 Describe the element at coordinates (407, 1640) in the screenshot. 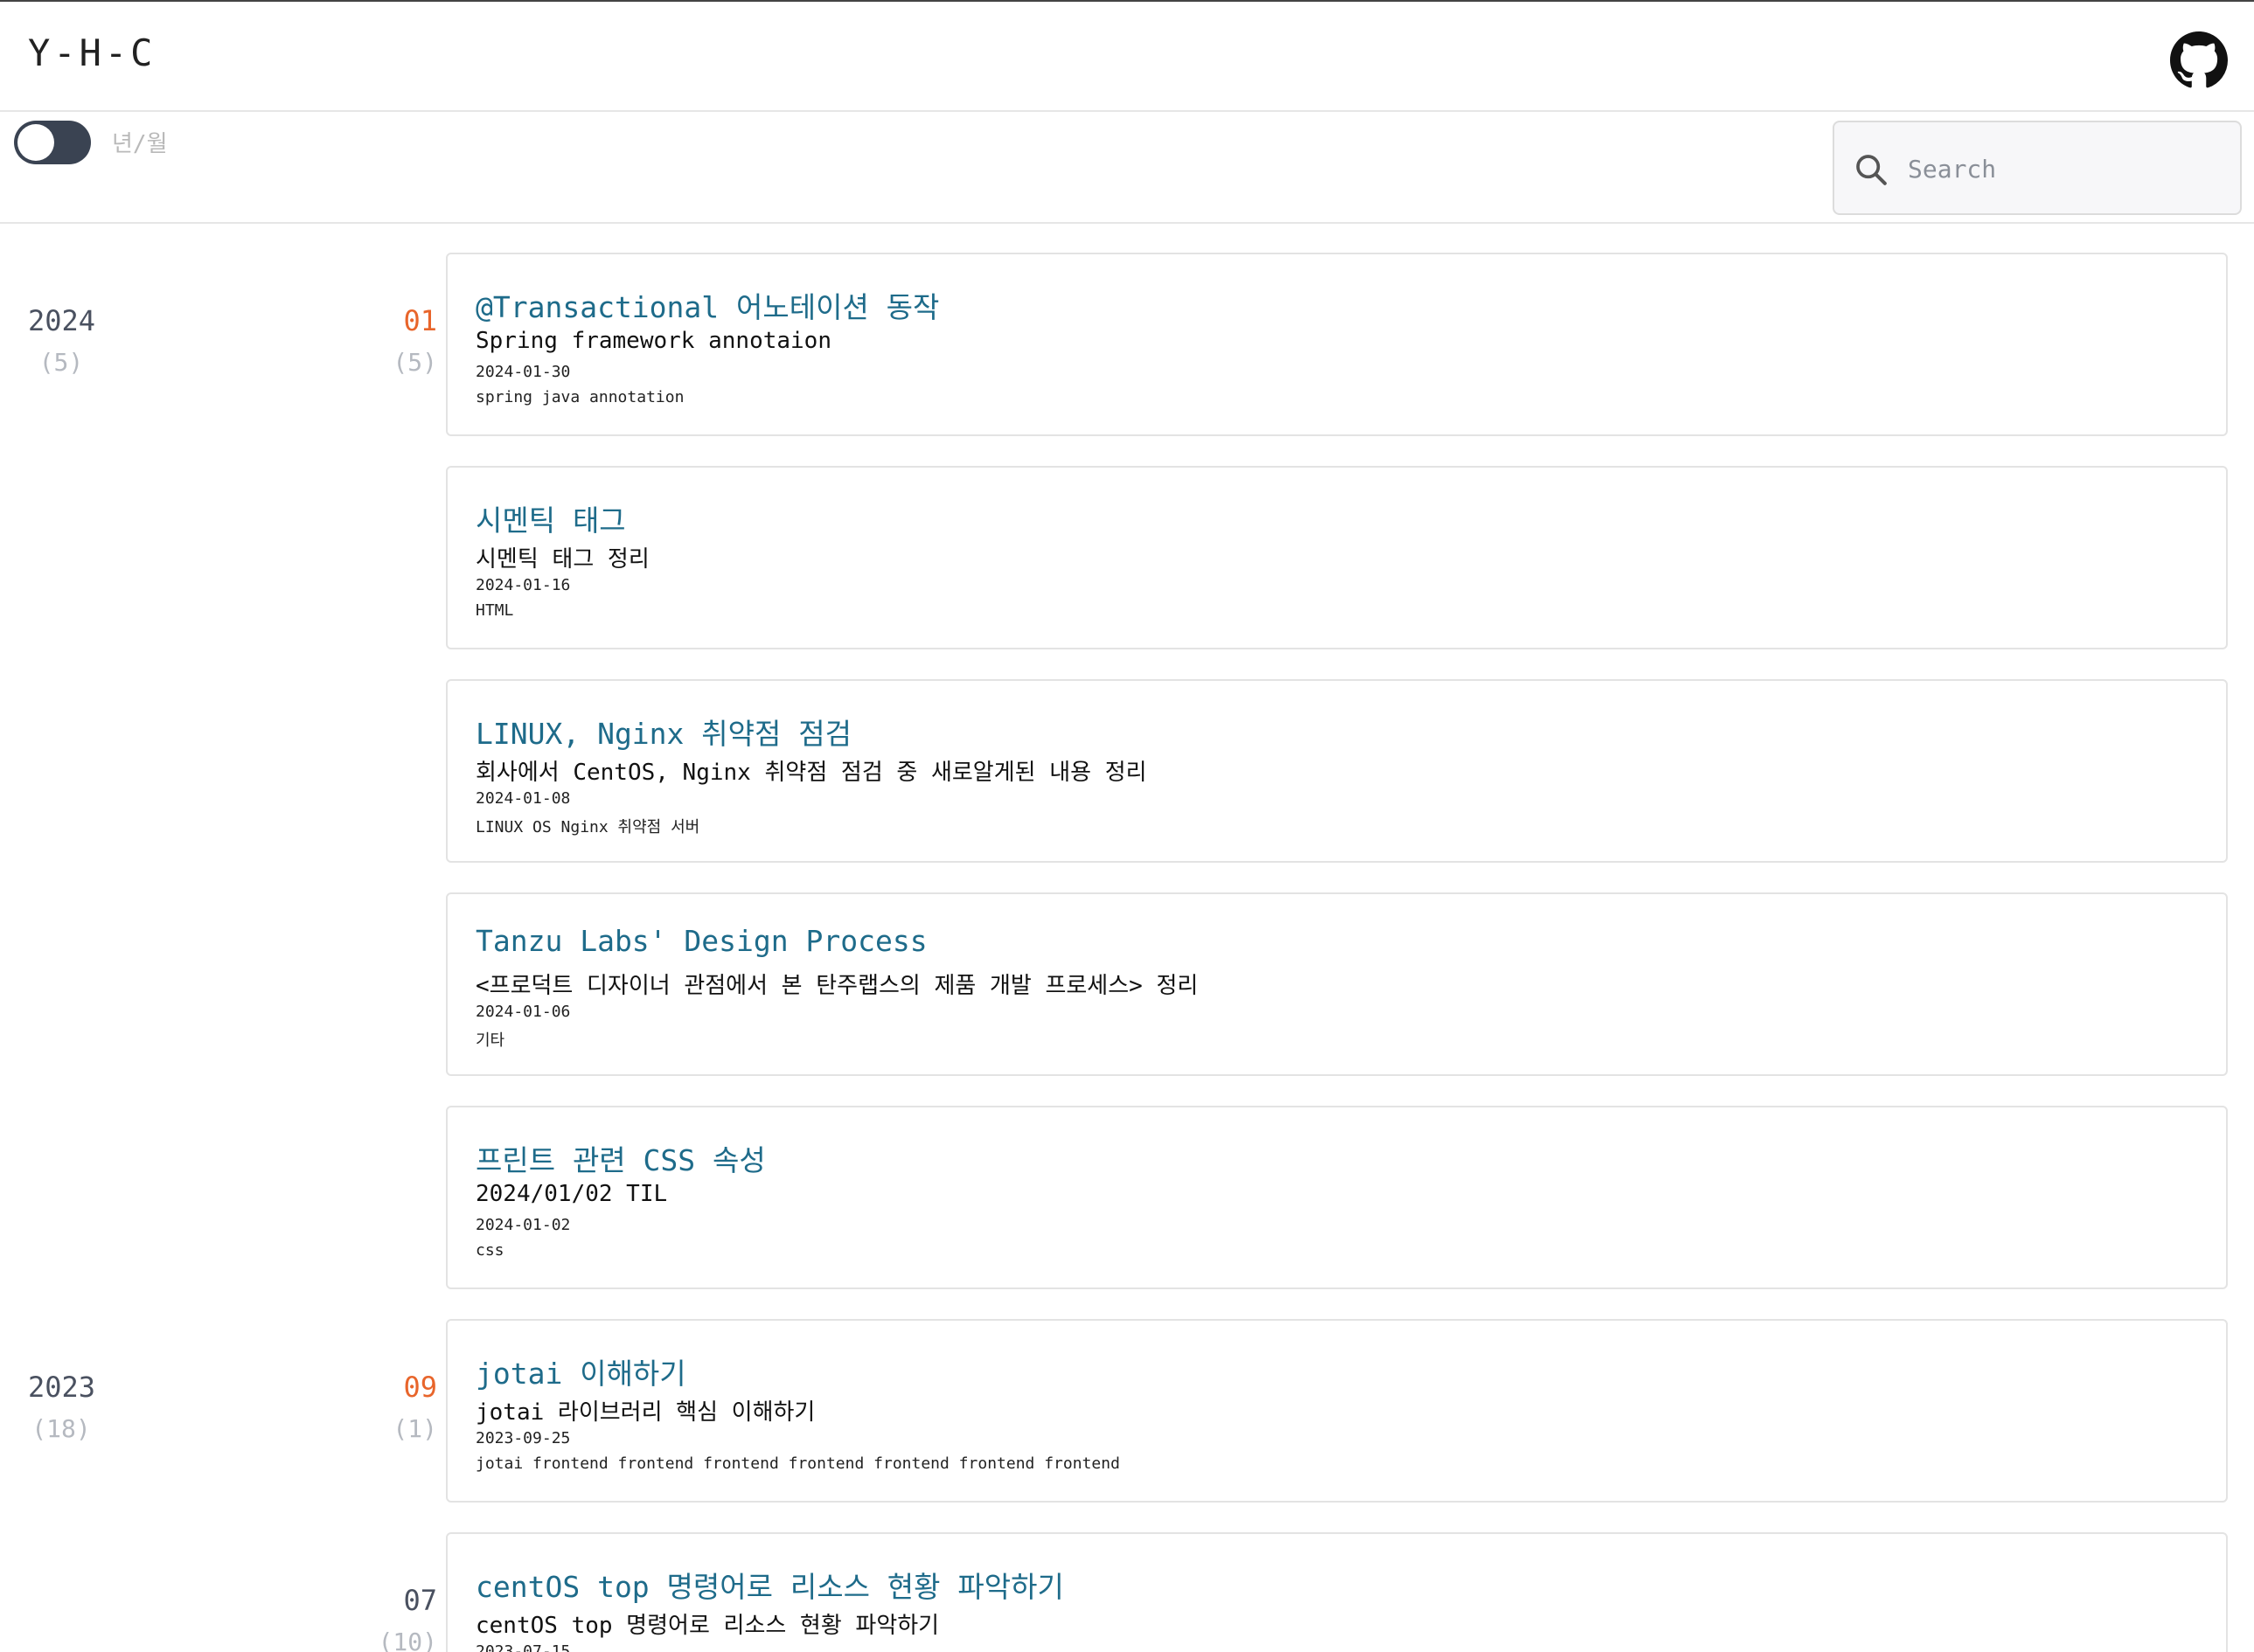

I see `month-count: (10)` at that location.